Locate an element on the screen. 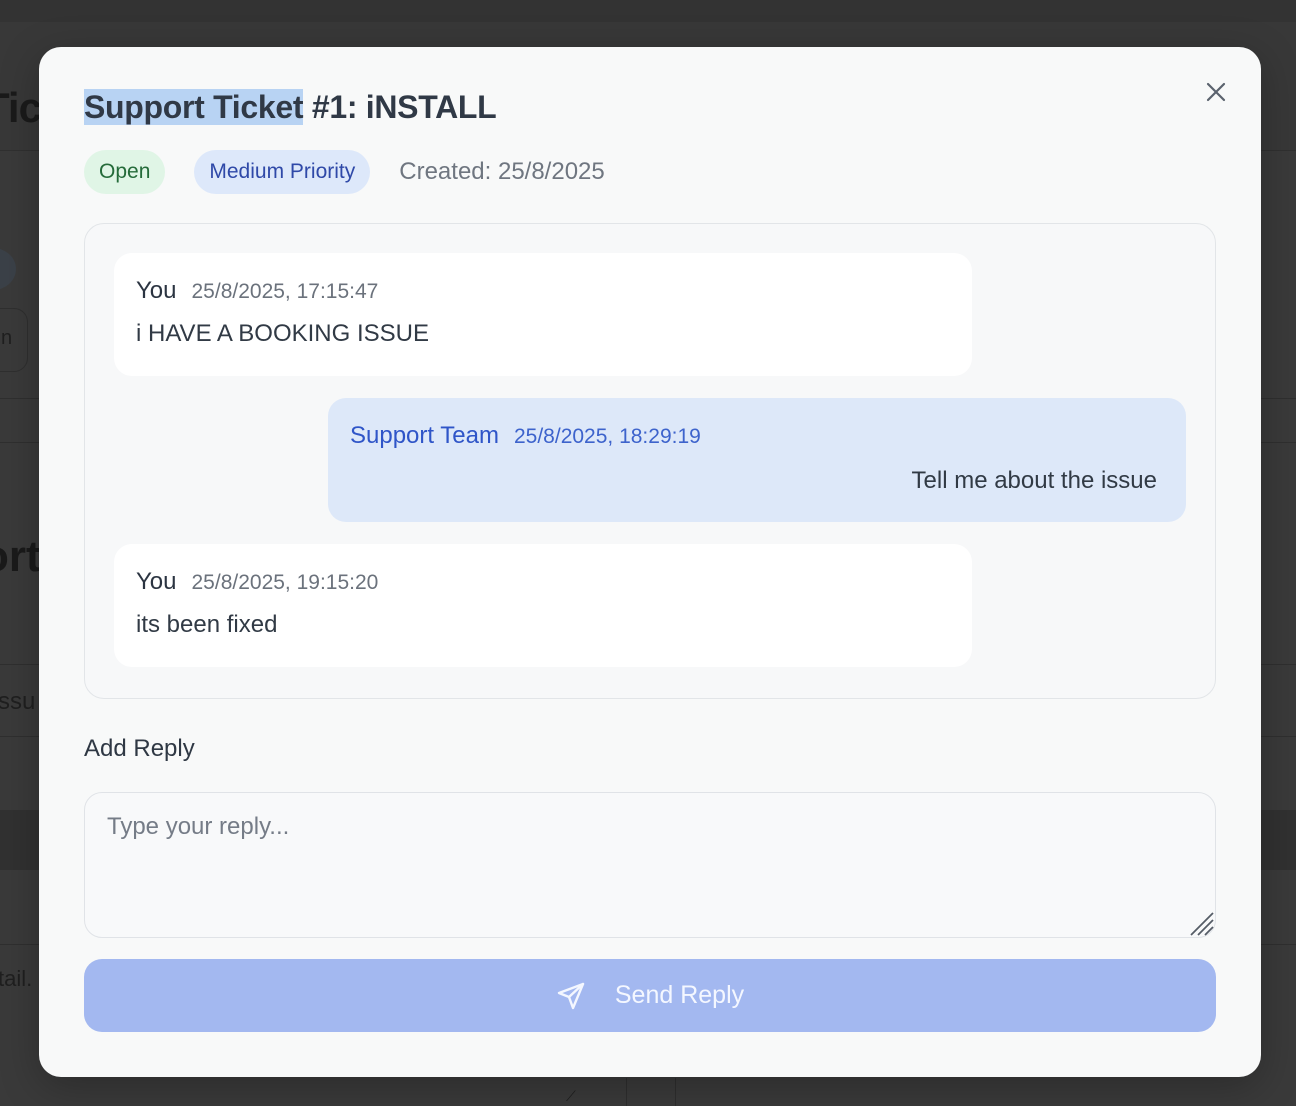  background-pill: n is located at coordinates (14, 340).